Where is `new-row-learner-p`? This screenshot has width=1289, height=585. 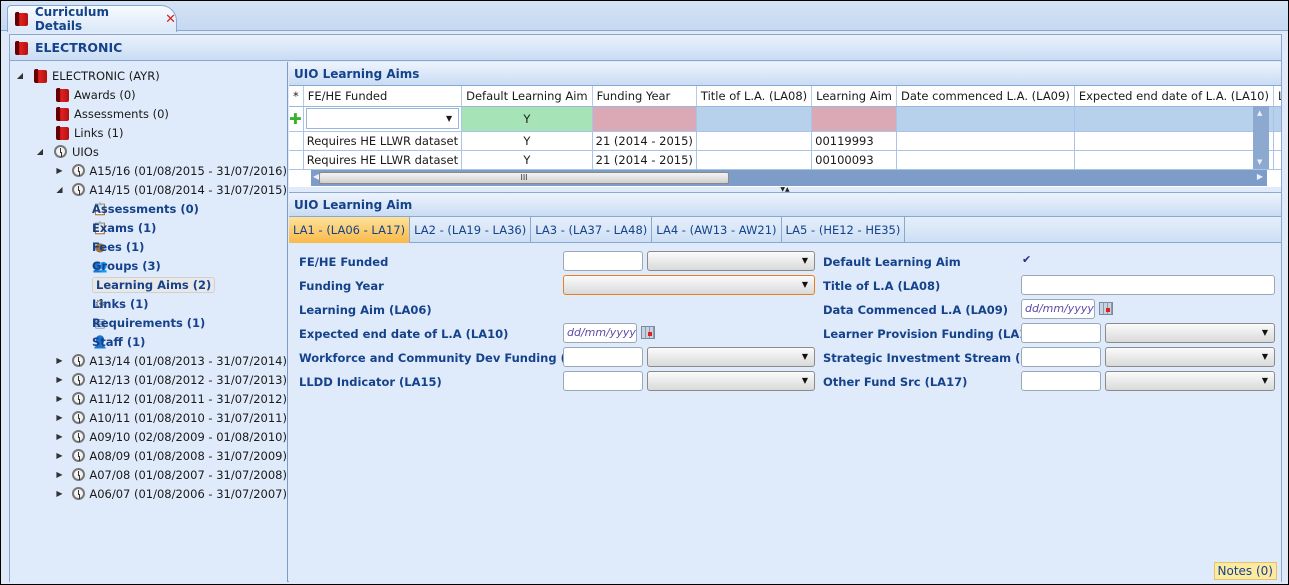
new-row-learner-p is located at coordinates (1277, 119).